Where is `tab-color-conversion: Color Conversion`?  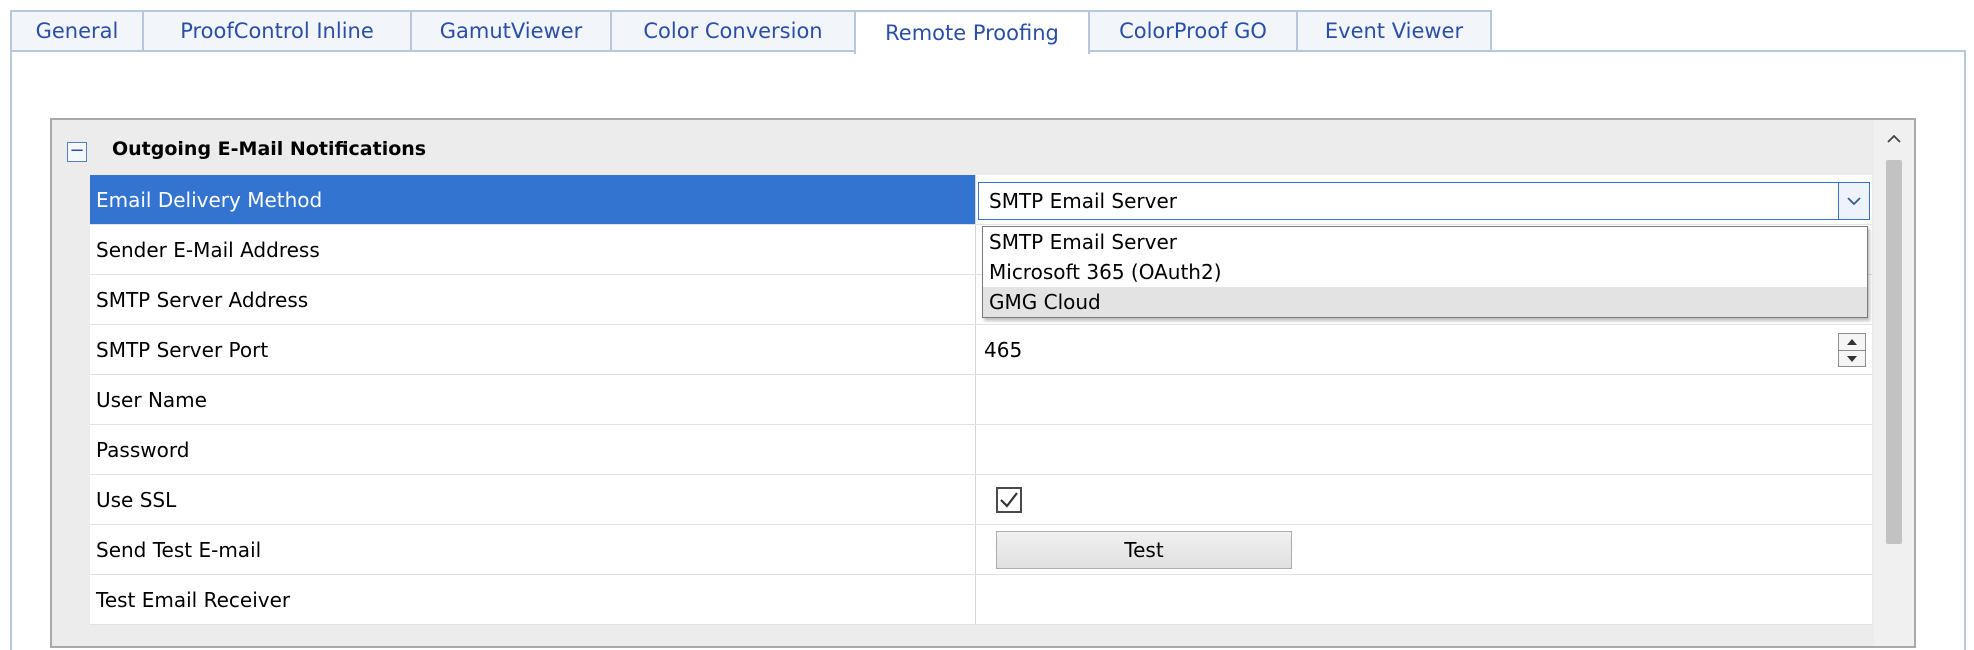
tab-color-conversion: Color Conversion is located at coordinates (733, 30).